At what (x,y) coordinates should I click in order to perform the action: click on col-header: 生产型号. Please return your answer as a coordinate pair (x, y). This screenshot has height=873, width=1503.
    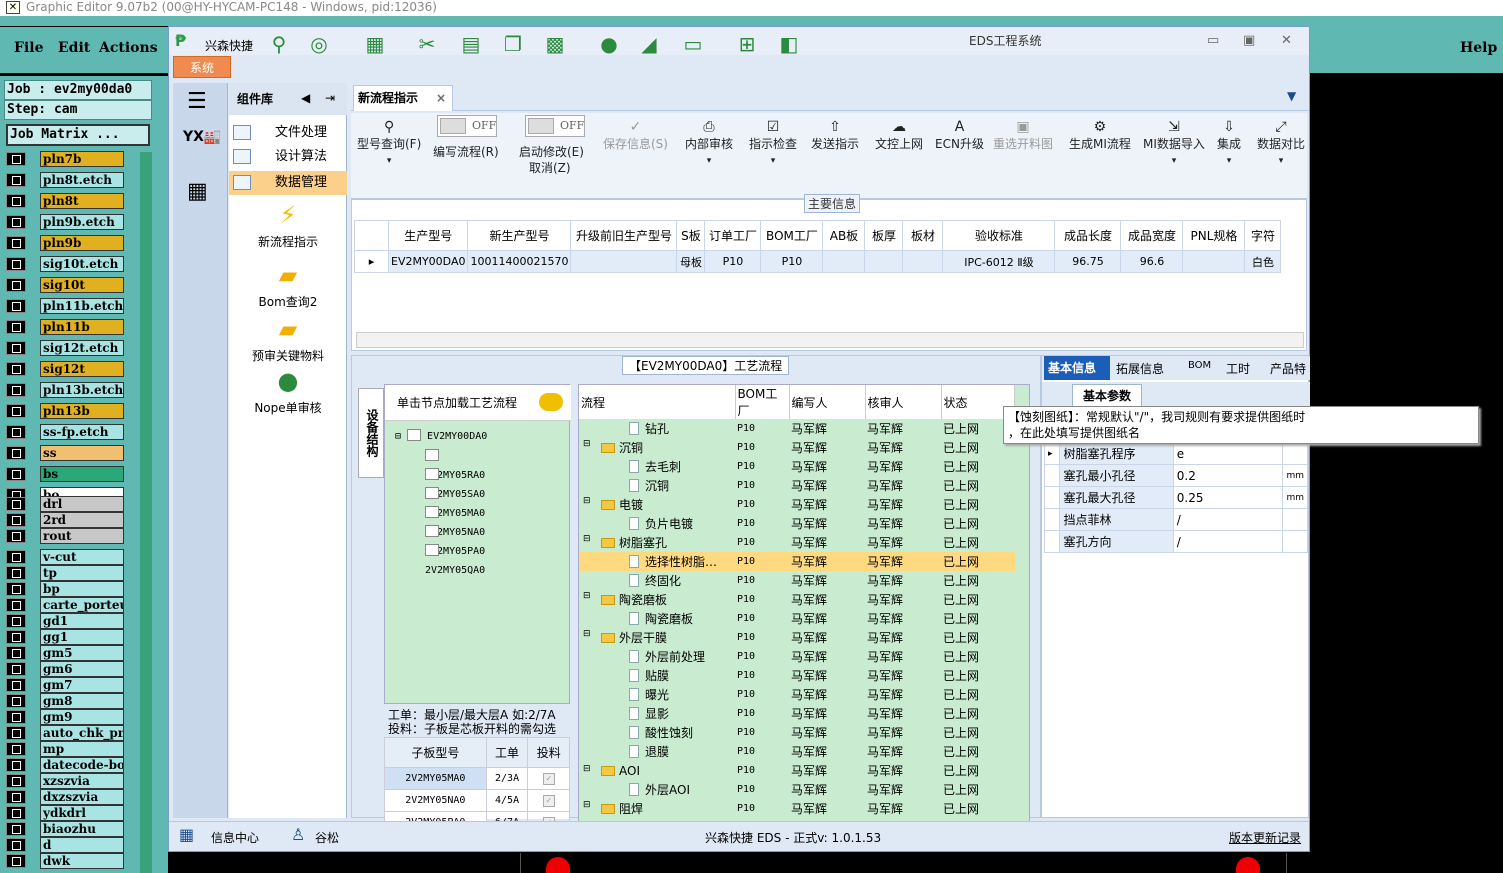
    Looking at the image, I should click on (428, 235).